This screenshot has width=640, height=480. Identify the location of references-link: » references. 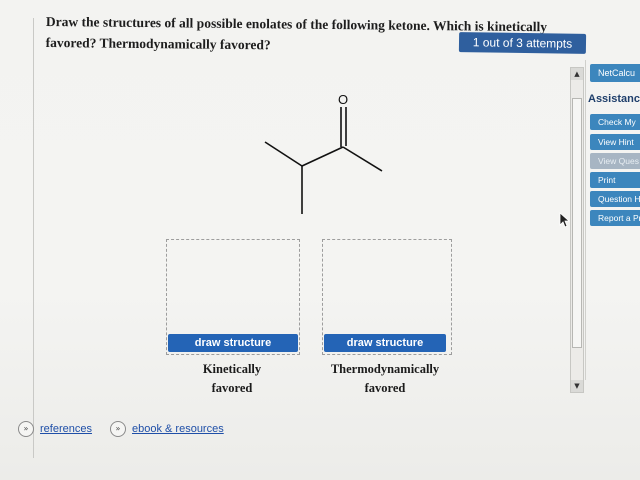
(55, 429).